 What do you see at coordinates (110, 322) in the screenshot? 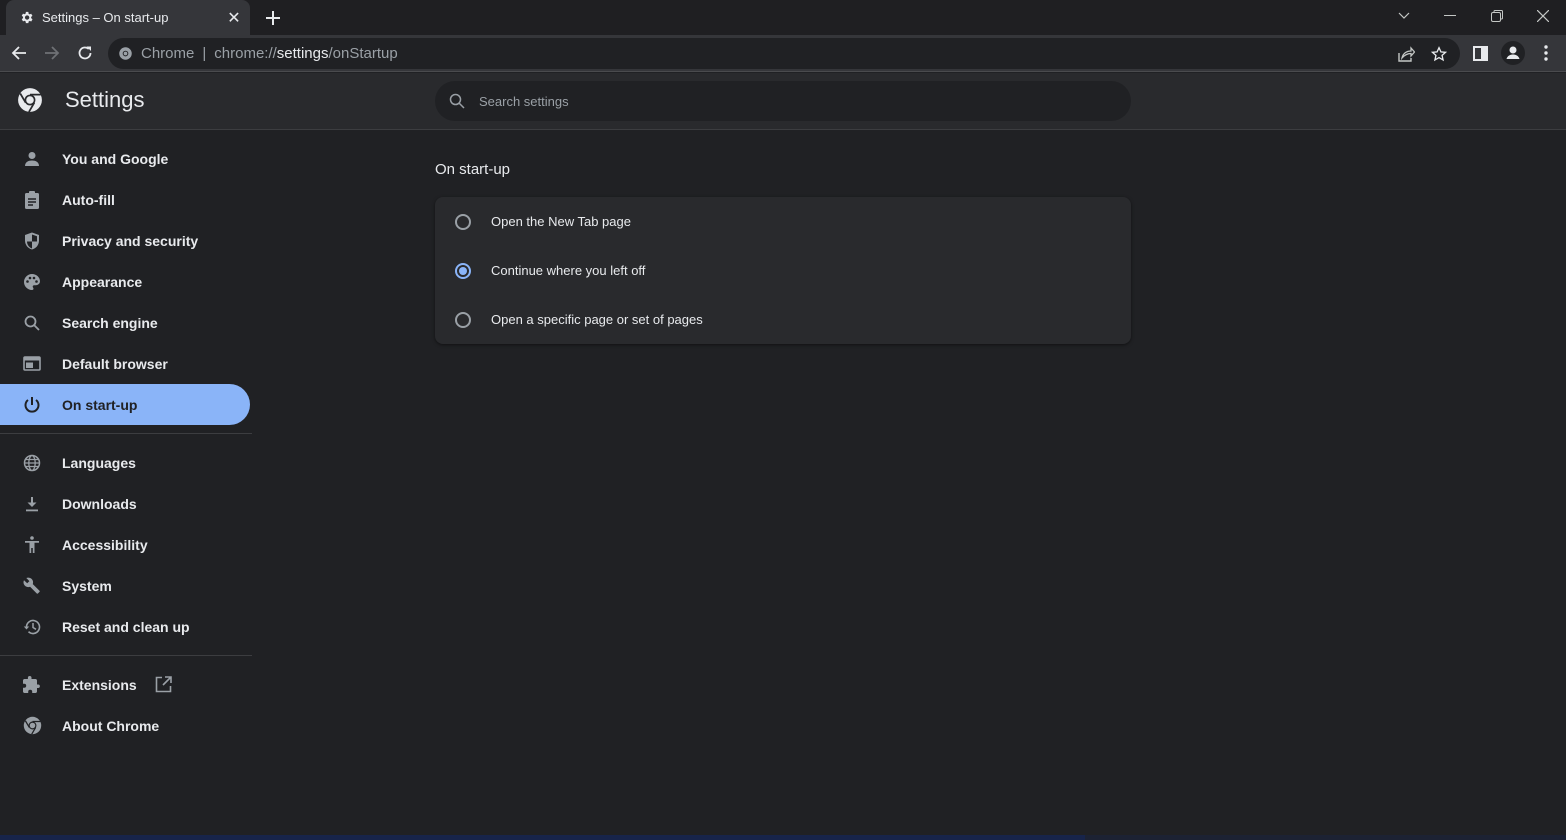
I see `sidebar-item-label: Search engine` at bounding box center [110, 322].